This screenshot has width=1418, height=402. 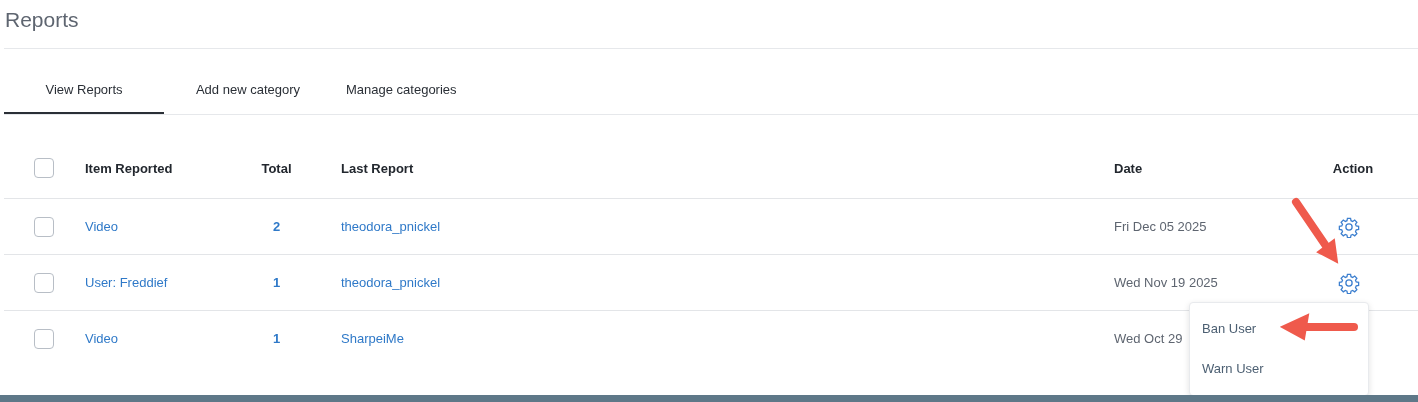 I want to click on page-title: Reports, so click(x=42, y=20).